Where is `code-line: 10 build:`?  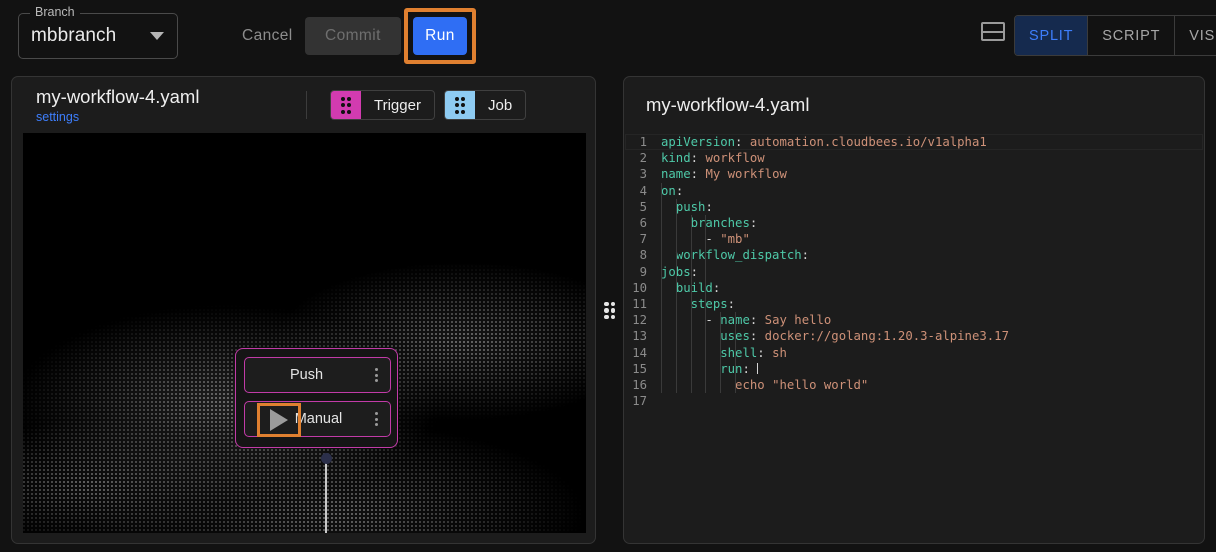 code-line: 10 build: is located at coordinates (914, 288).